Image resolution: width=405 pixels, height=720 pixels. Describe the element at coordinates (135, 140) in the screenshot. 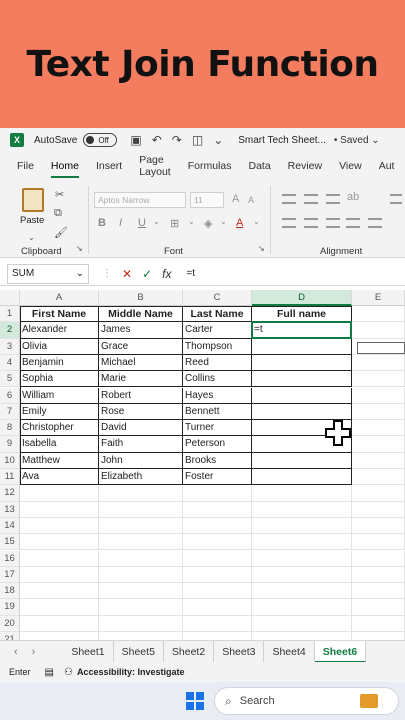

I see `save-icon: ▣` at that location.